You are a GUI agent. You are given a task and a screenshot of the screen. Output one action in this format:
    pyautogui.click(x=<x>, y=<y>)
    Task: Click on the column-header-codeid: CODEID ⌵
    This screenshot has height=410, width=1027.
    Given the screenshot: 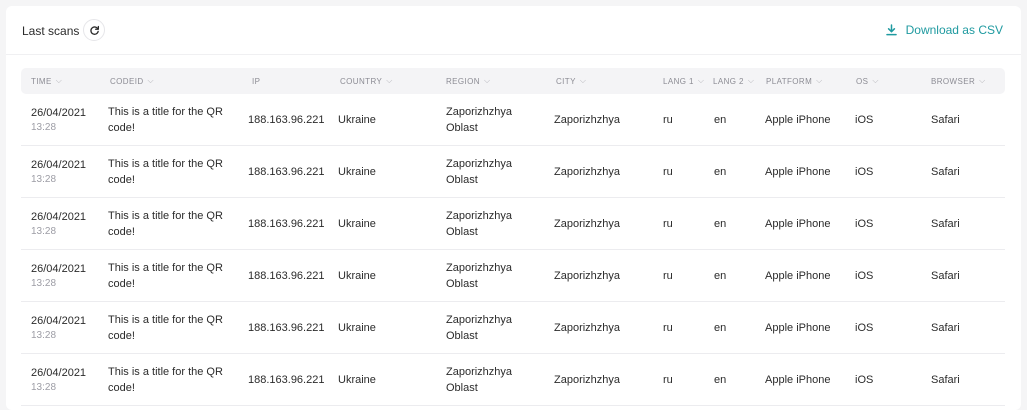 What is the action you would take?
    pyautogui.click(x=132, y=81)
    